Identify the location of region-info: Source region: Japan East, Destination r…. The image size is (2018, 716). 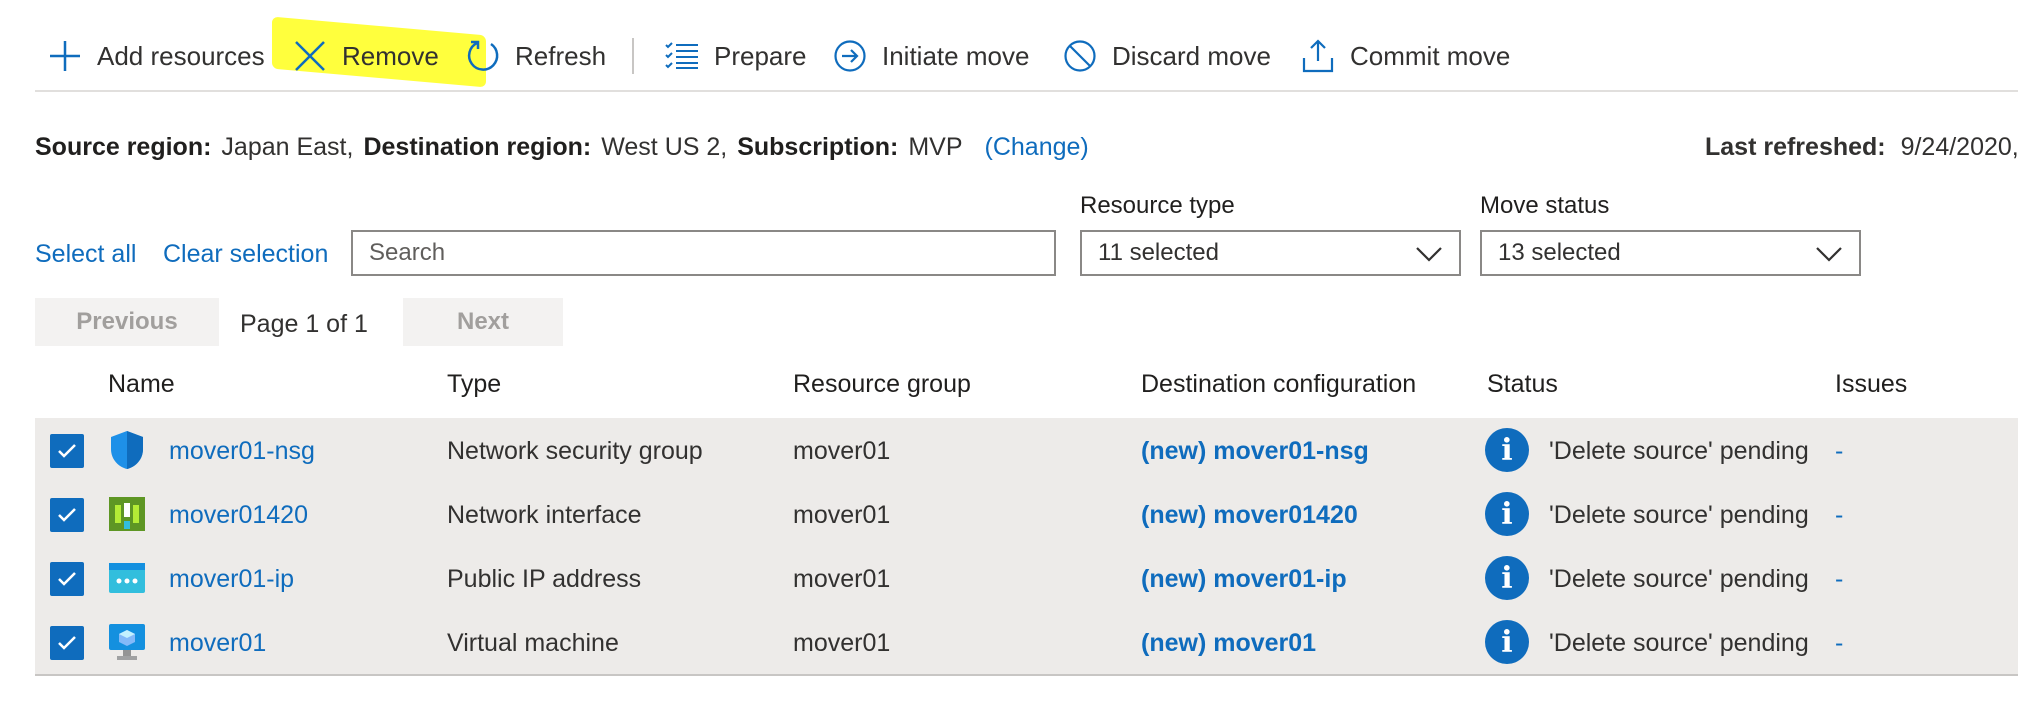
(562, 147).